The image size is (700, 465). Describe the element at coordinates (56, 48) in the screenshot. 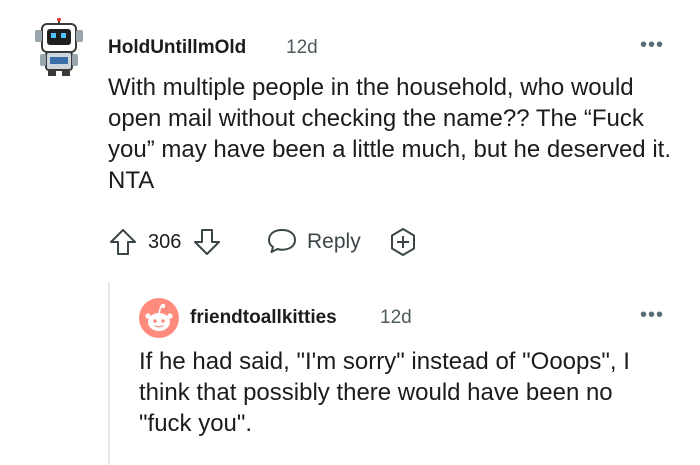

I see `user-avatar-robot-icon` at that location.